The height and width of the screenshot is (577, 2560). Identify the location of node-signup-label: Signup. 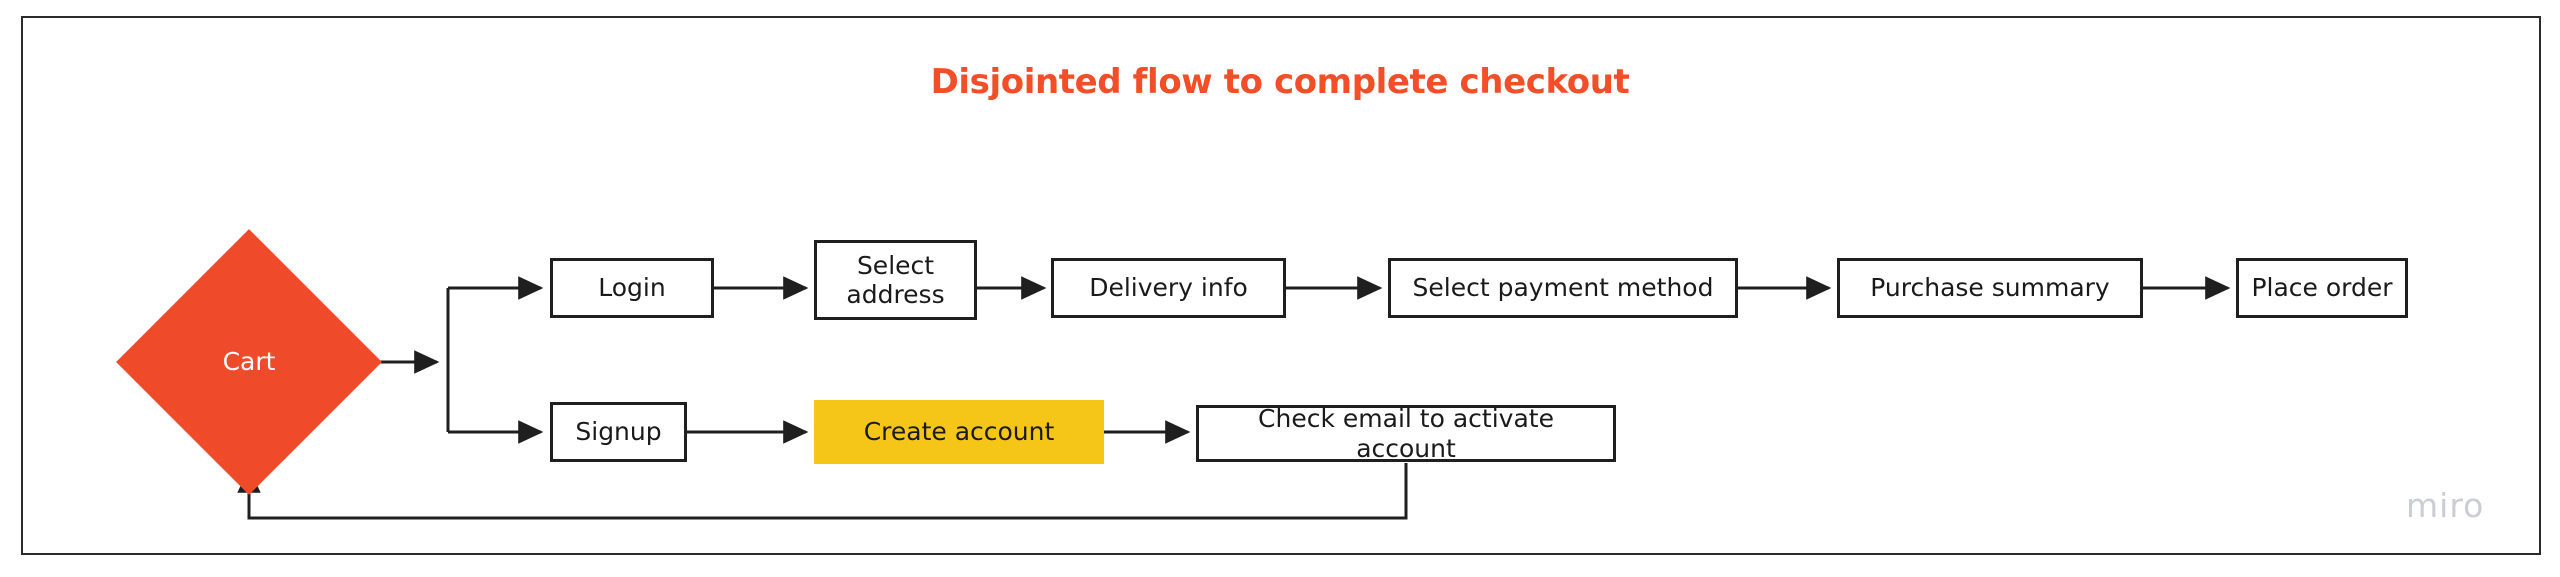
(618, 432).